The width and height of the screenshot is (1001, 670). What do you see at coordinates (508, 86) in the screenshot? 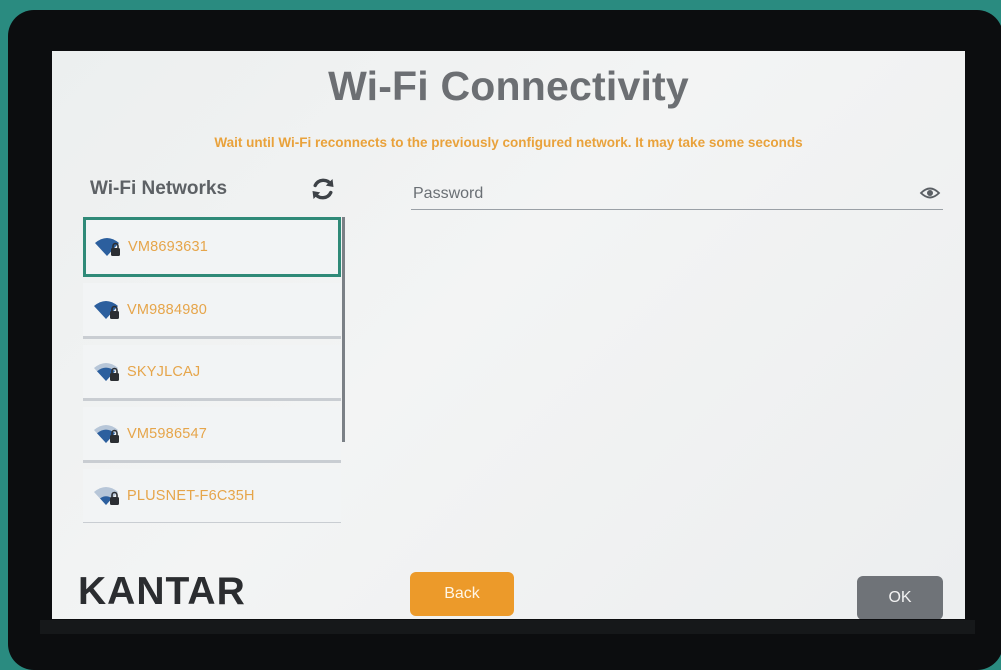
I see `page-title: Wi-Fi Connectivity` at bounding box center [508, 86].